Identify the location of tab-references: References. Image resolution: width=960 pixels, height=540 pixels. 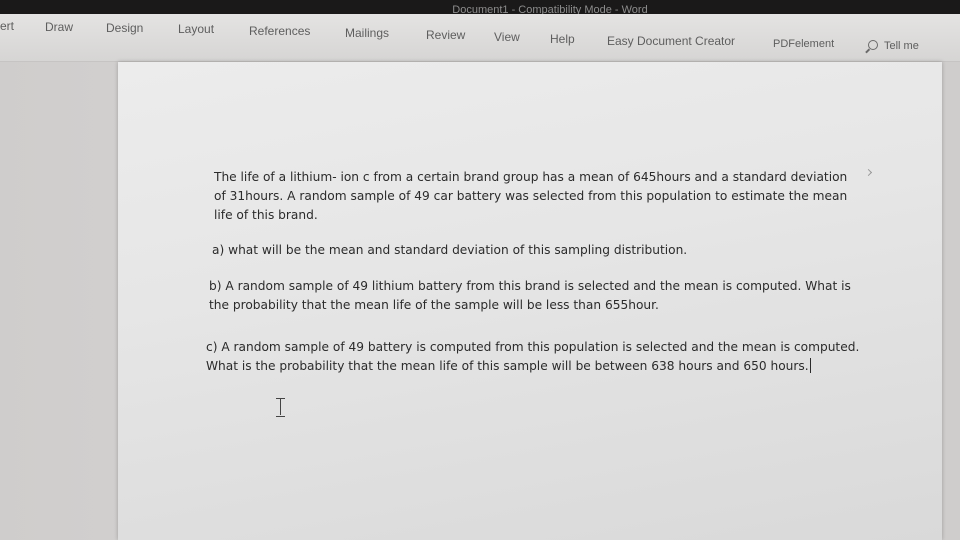
(279, 31).